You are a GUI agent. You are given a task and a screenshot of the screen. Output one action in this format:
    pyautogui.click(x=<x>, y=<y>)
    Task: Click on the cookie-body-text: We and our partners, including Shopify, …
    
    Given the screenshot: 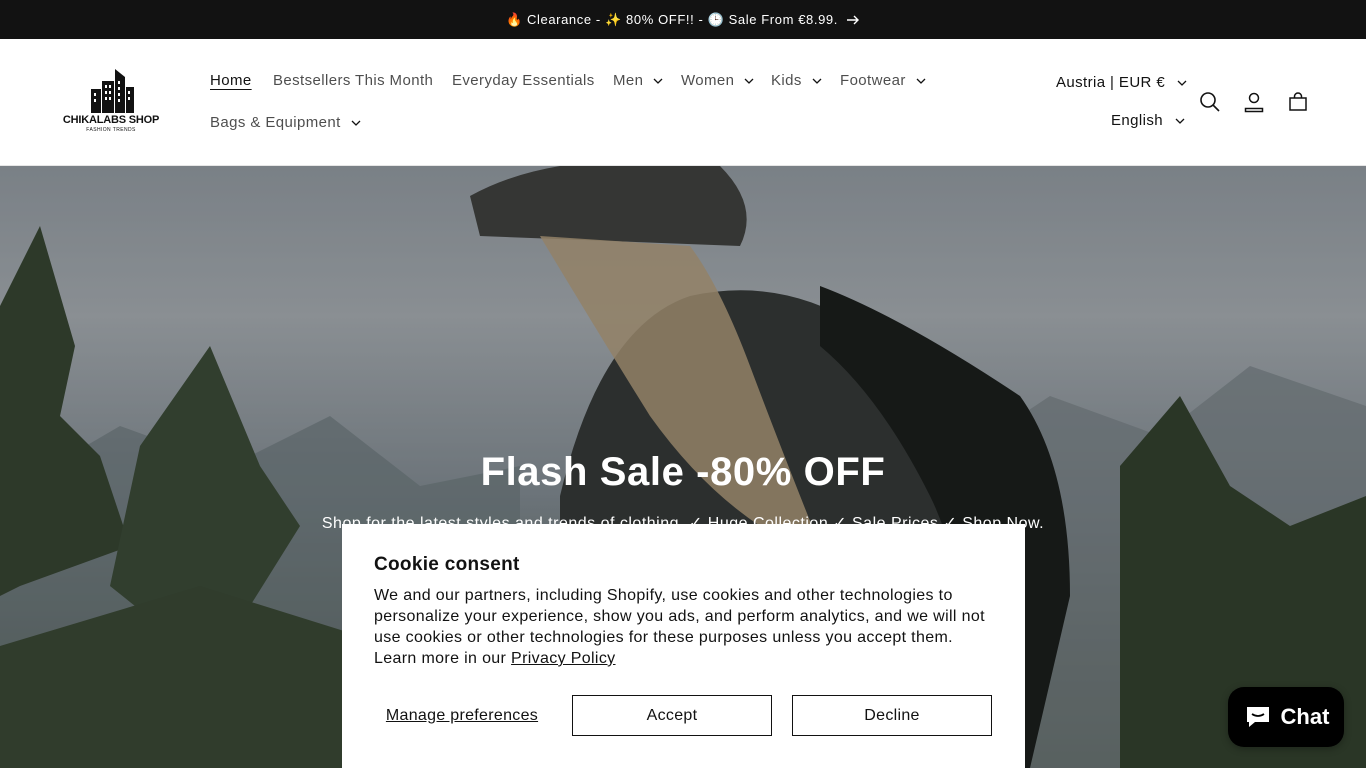 What is the action you would take?
    pyautogui.click(x=679, y=627)
    